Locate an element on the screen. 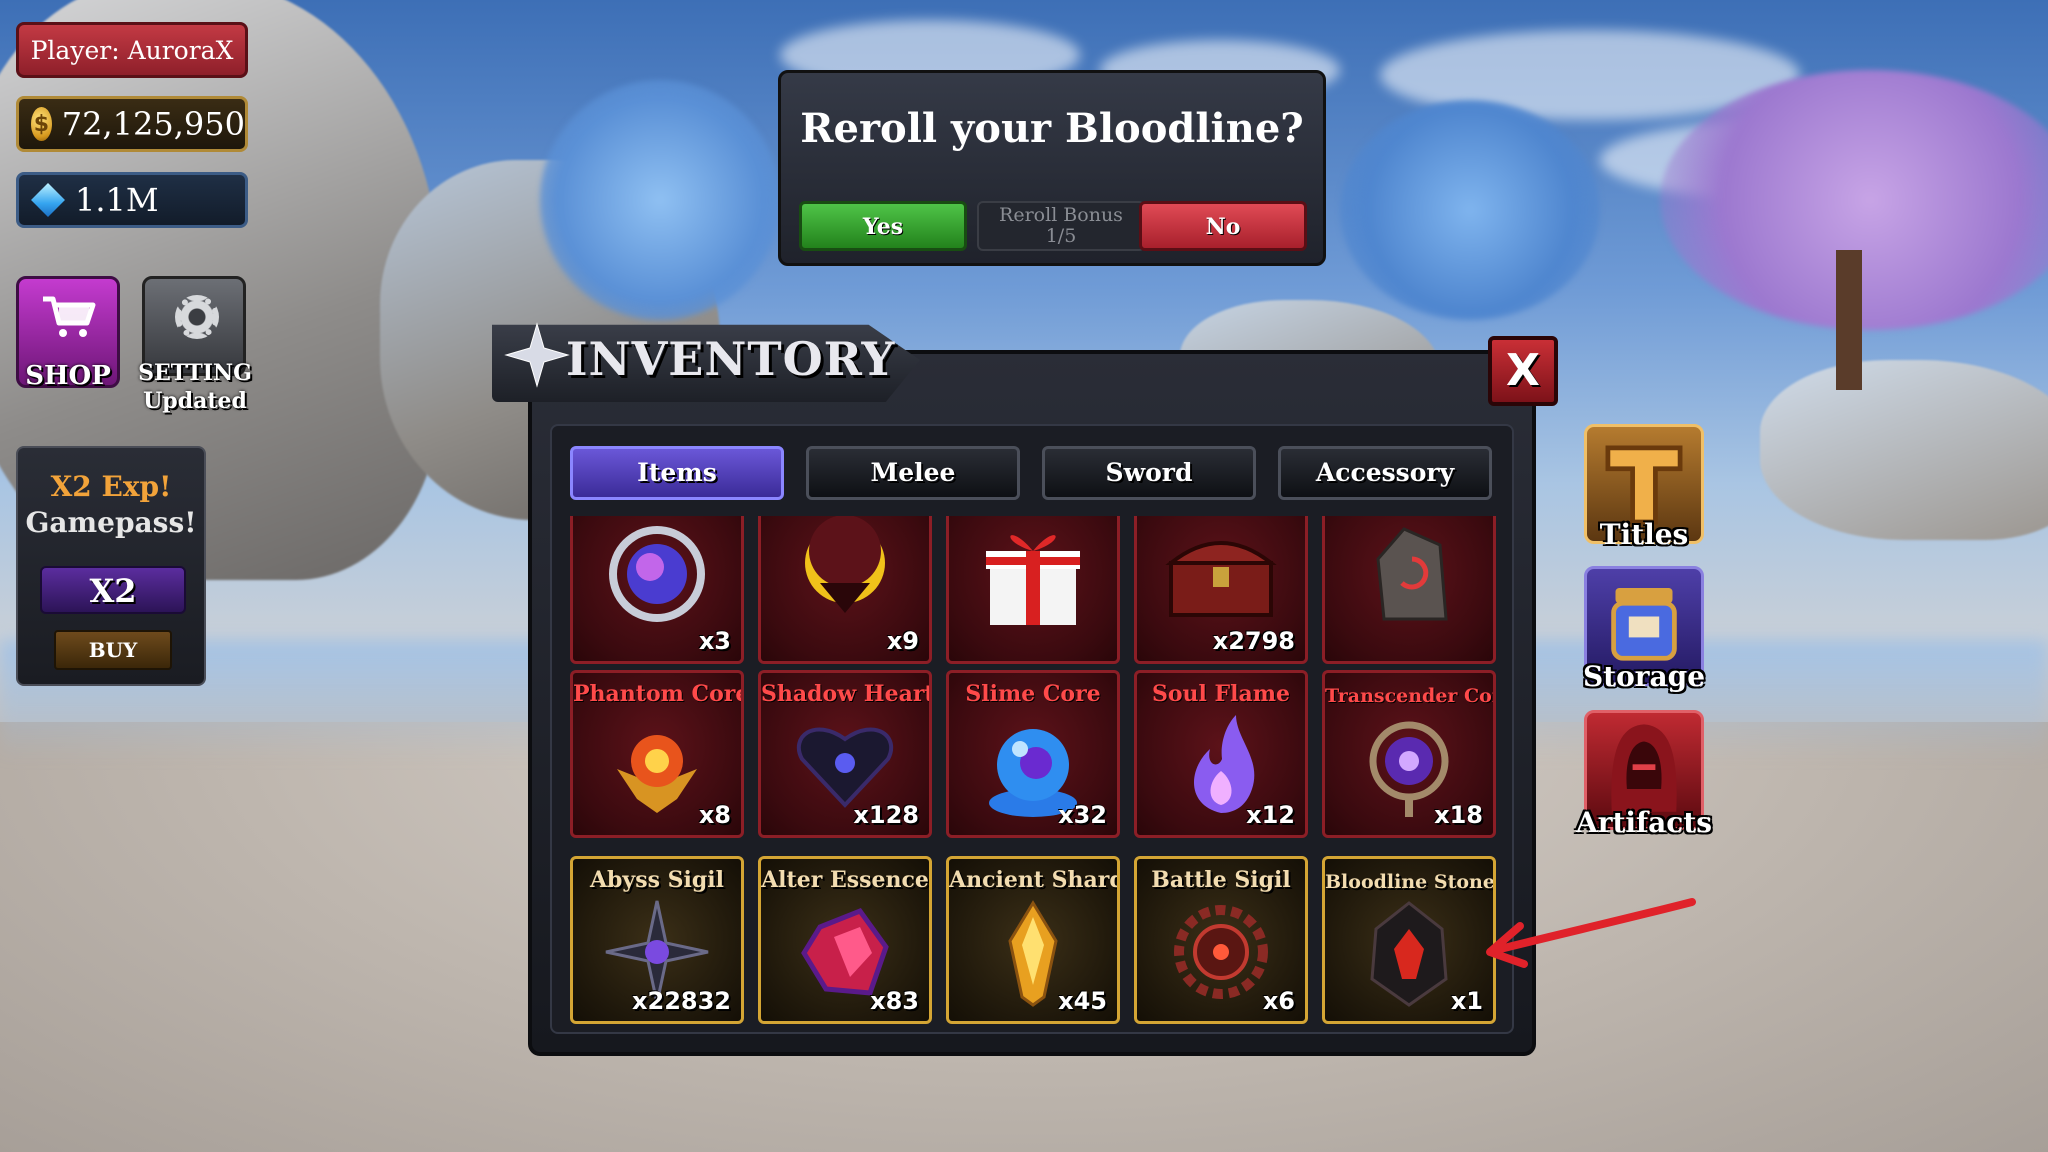  gamepass-buy-button: BUY is located at coordinates (113, 650).